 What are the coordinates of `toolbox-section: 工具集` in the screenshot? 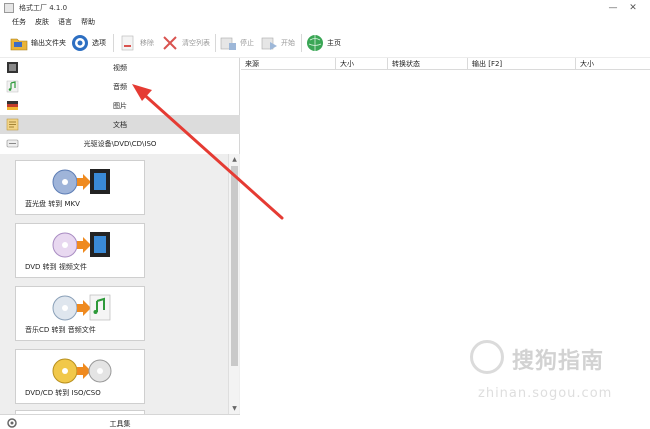 It's located at (120, 421).